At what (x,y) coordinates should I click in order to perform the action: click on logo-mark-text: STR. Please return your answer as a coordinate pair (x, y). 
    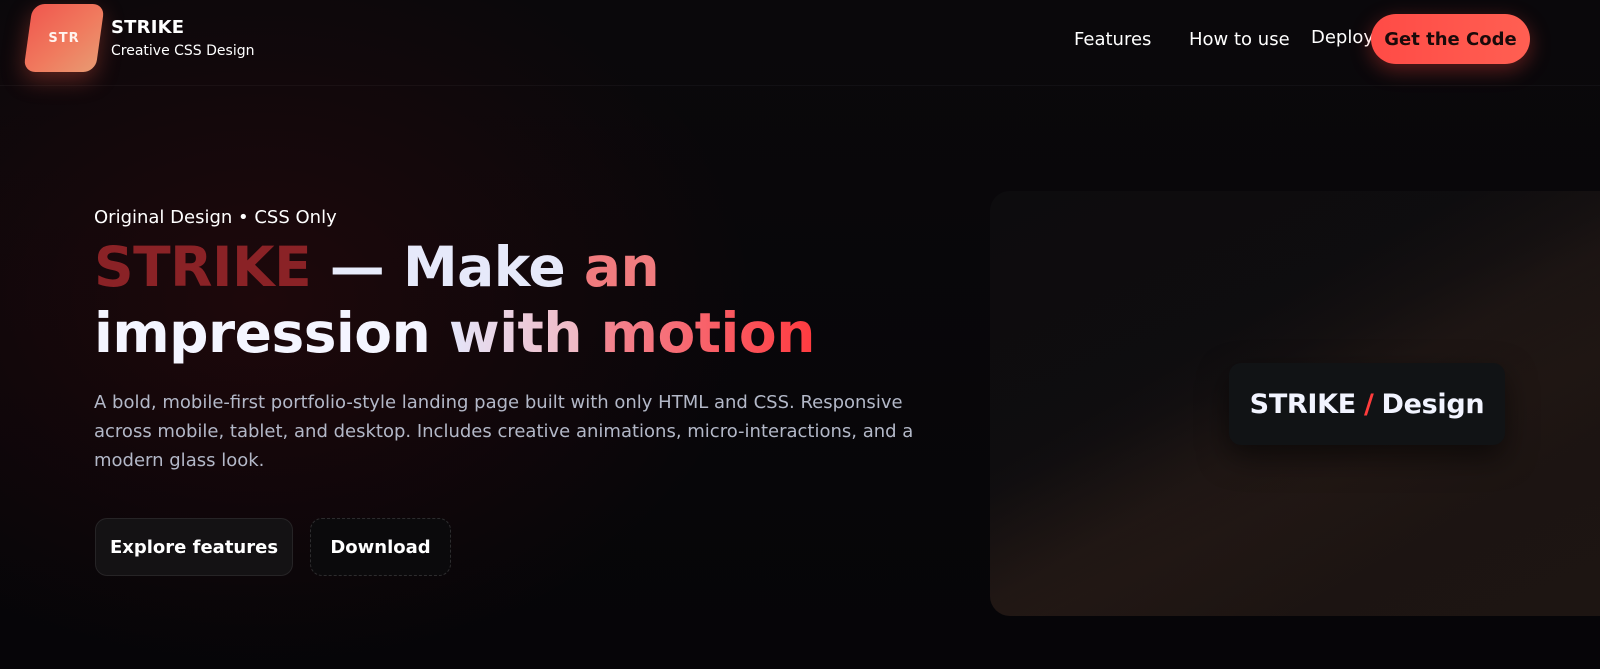
    Looking at the image, I should click on (64, 38).